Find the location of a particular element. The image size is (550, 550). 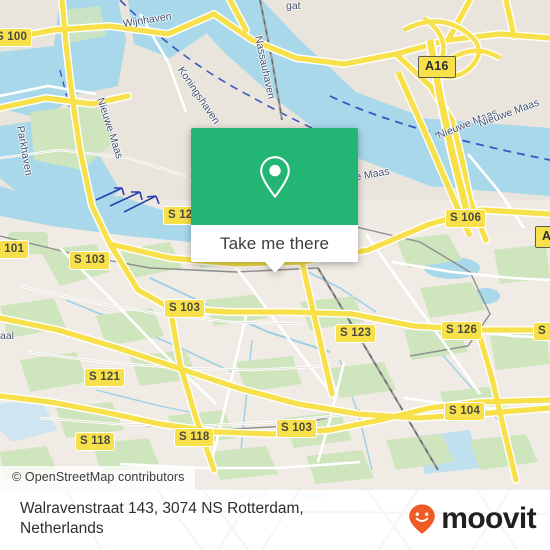

road-shield: S 10 is located at coordinates (541, 331).